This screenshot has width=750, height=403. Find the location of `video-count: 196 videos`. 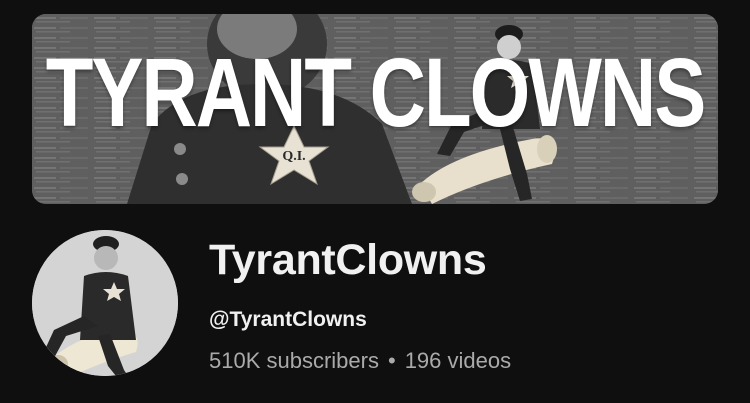

video-count: 196 videos is located at coordinates (458, 360).